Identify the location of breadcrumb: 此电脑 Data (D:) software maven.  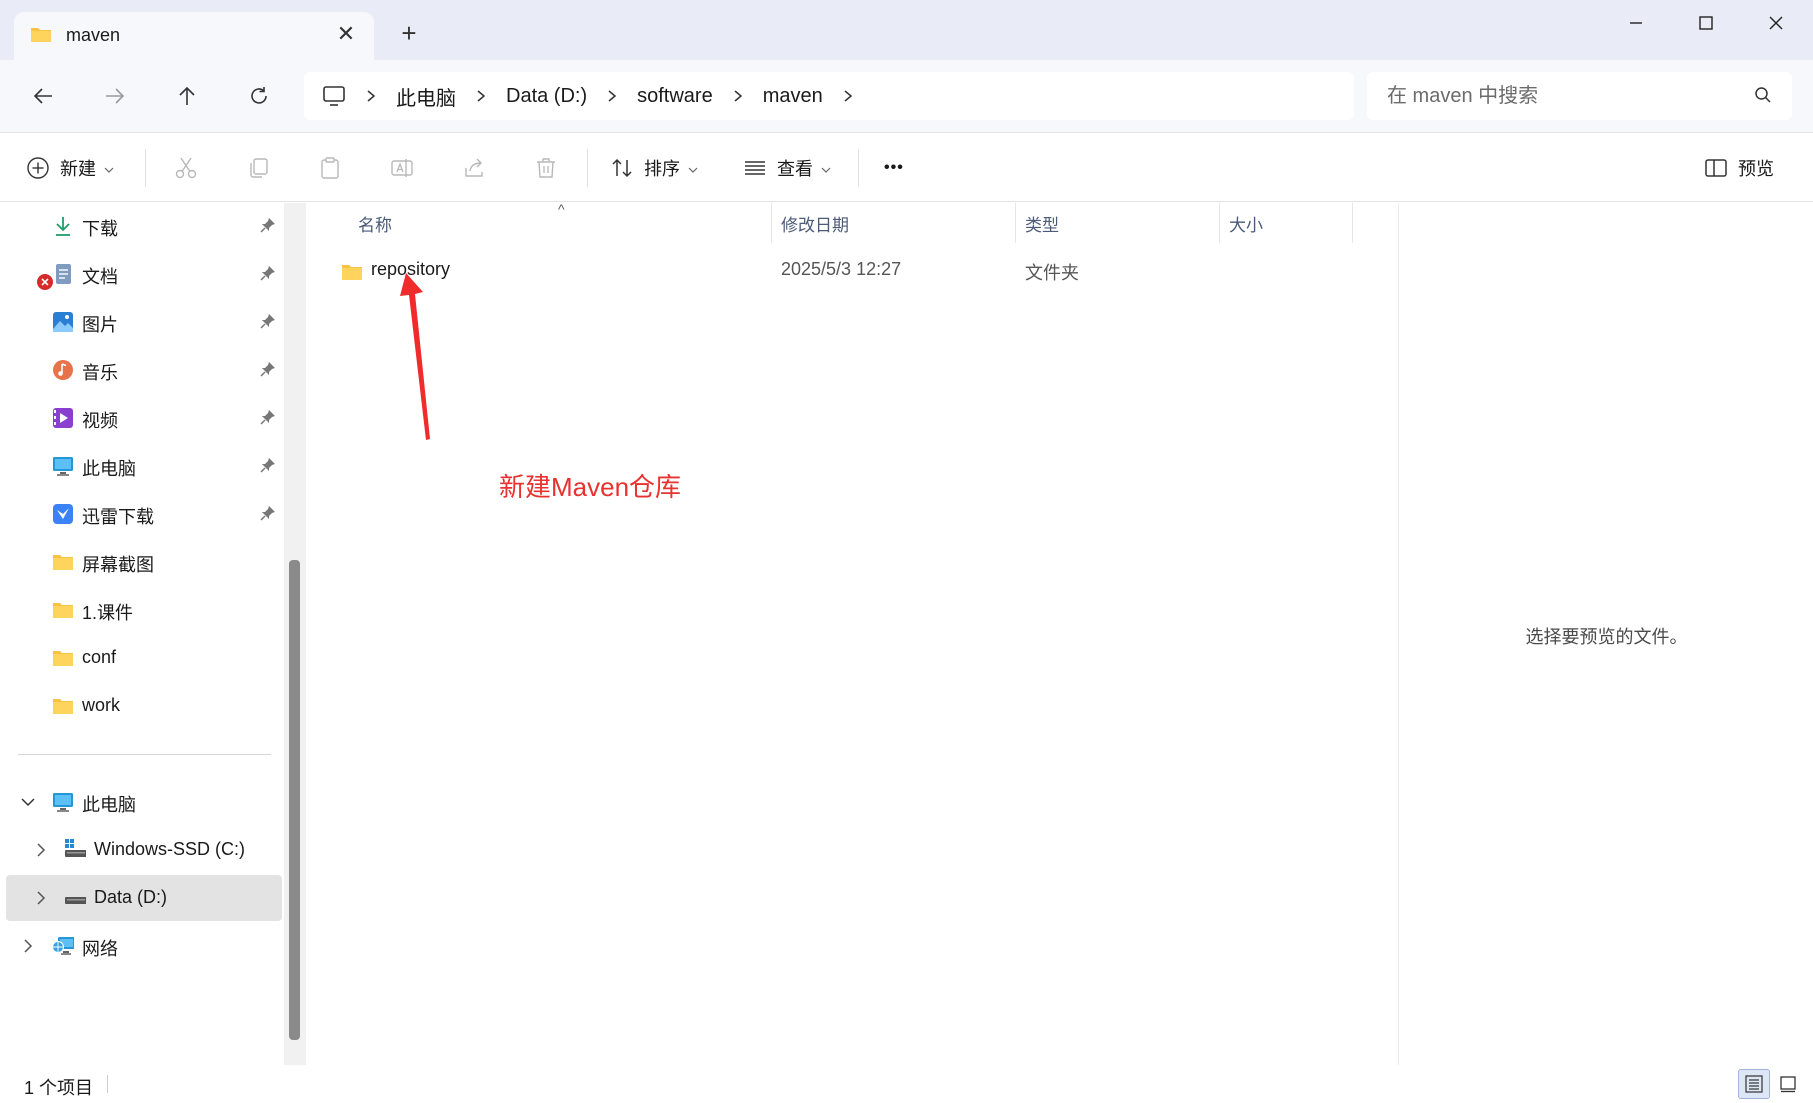
(829, 96).